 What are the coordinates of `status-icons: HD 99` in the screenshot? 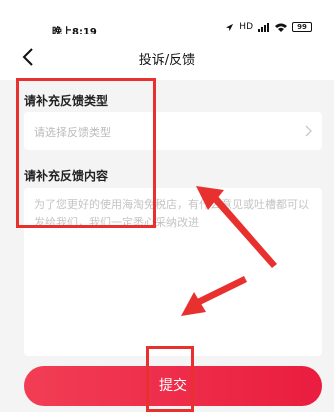 It's located at (268, 27).